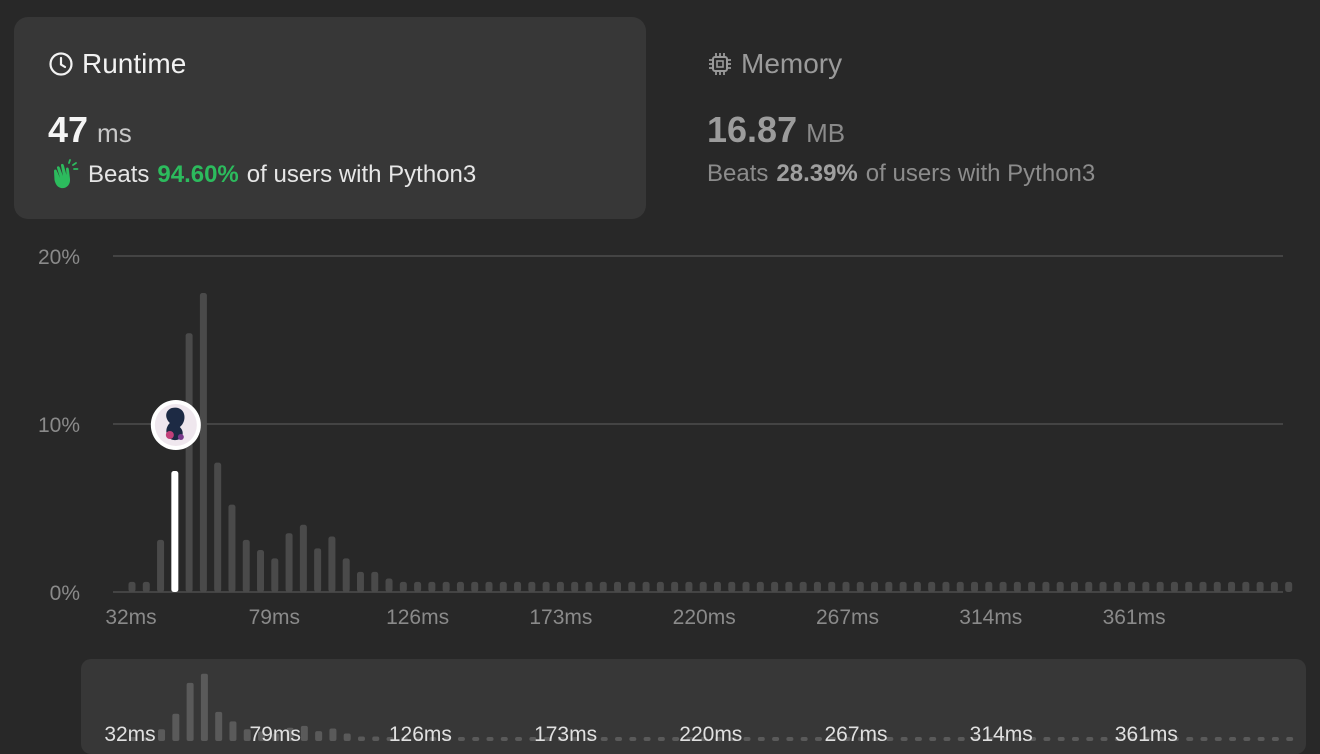  I want to click on y-tick-label: 20%, so click(59, 257).